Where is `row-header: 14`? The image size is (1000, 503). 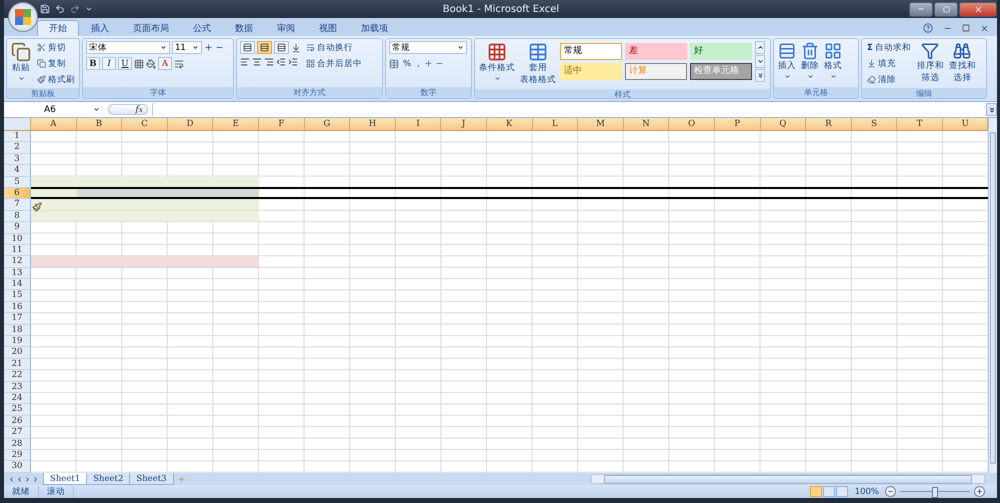
row-header: 14 is located at coordinates (17, 284).